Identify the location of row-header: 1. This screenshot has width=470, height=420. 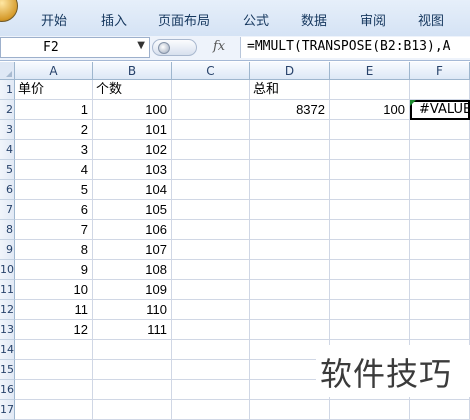
(7, 90).